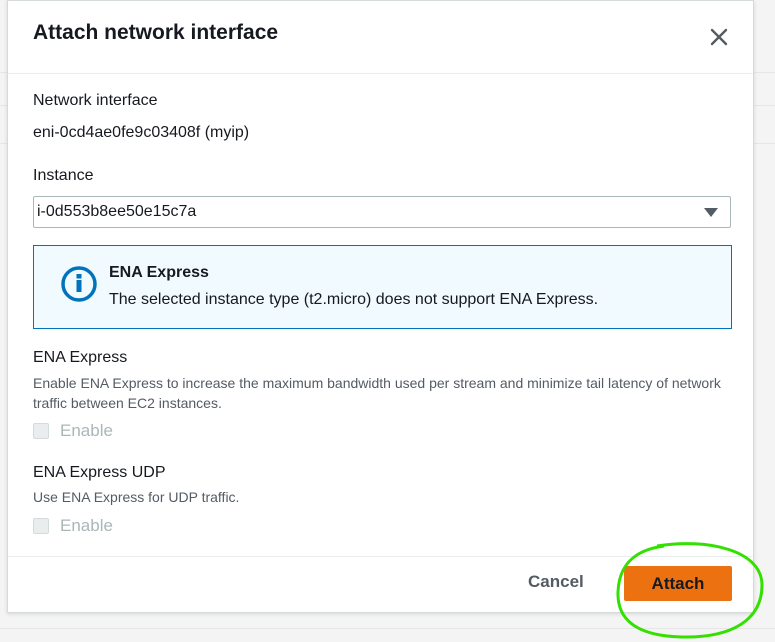 The height and width of the screenshot is (642, 775). I want to click on ena-express-enable-label: Enable, so click(86, 430).